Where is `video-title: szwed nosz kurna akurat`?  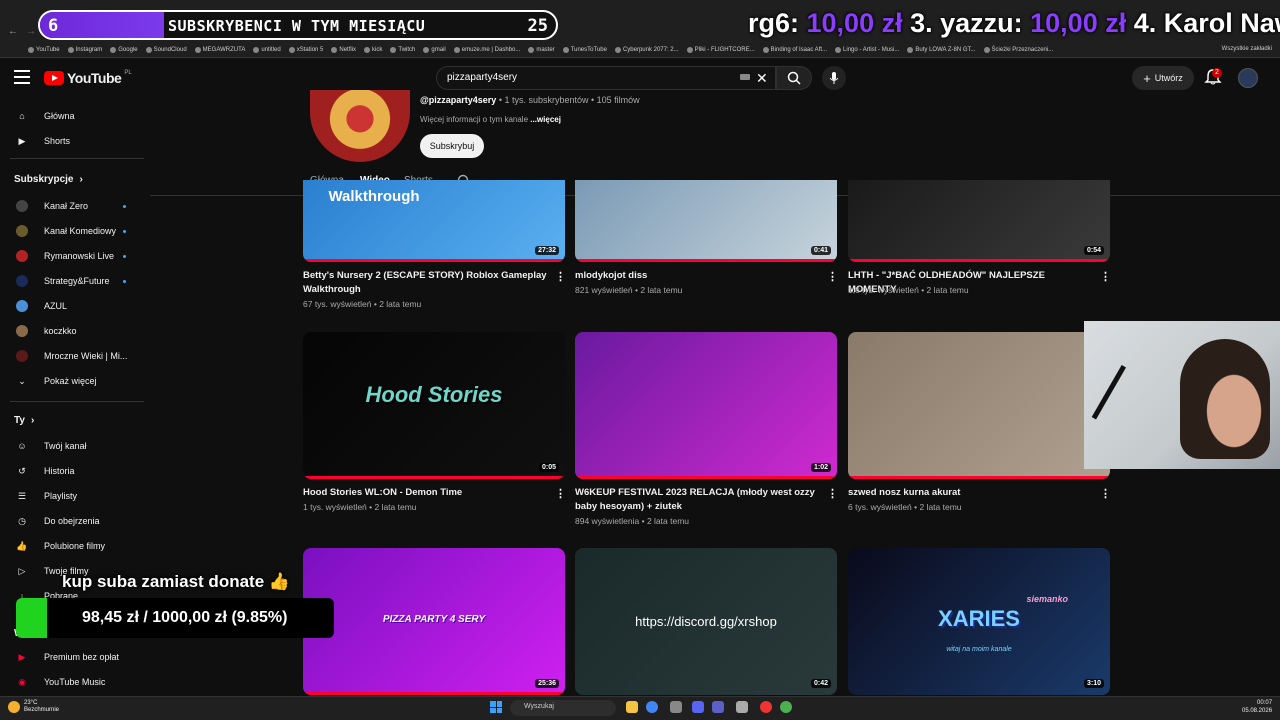
video-title: szwed nosz kurna akurat is located at coordinates (971, 493).